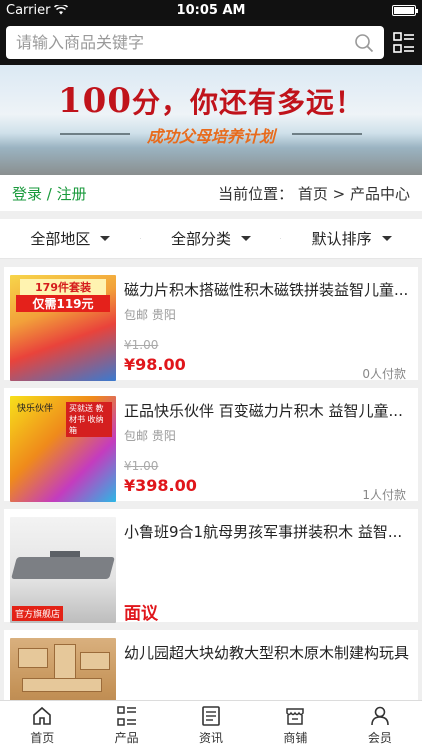 The width and height of the screenshot is (422, 750). I want to click on tab-news-label: 资讯, so click(211, 738).